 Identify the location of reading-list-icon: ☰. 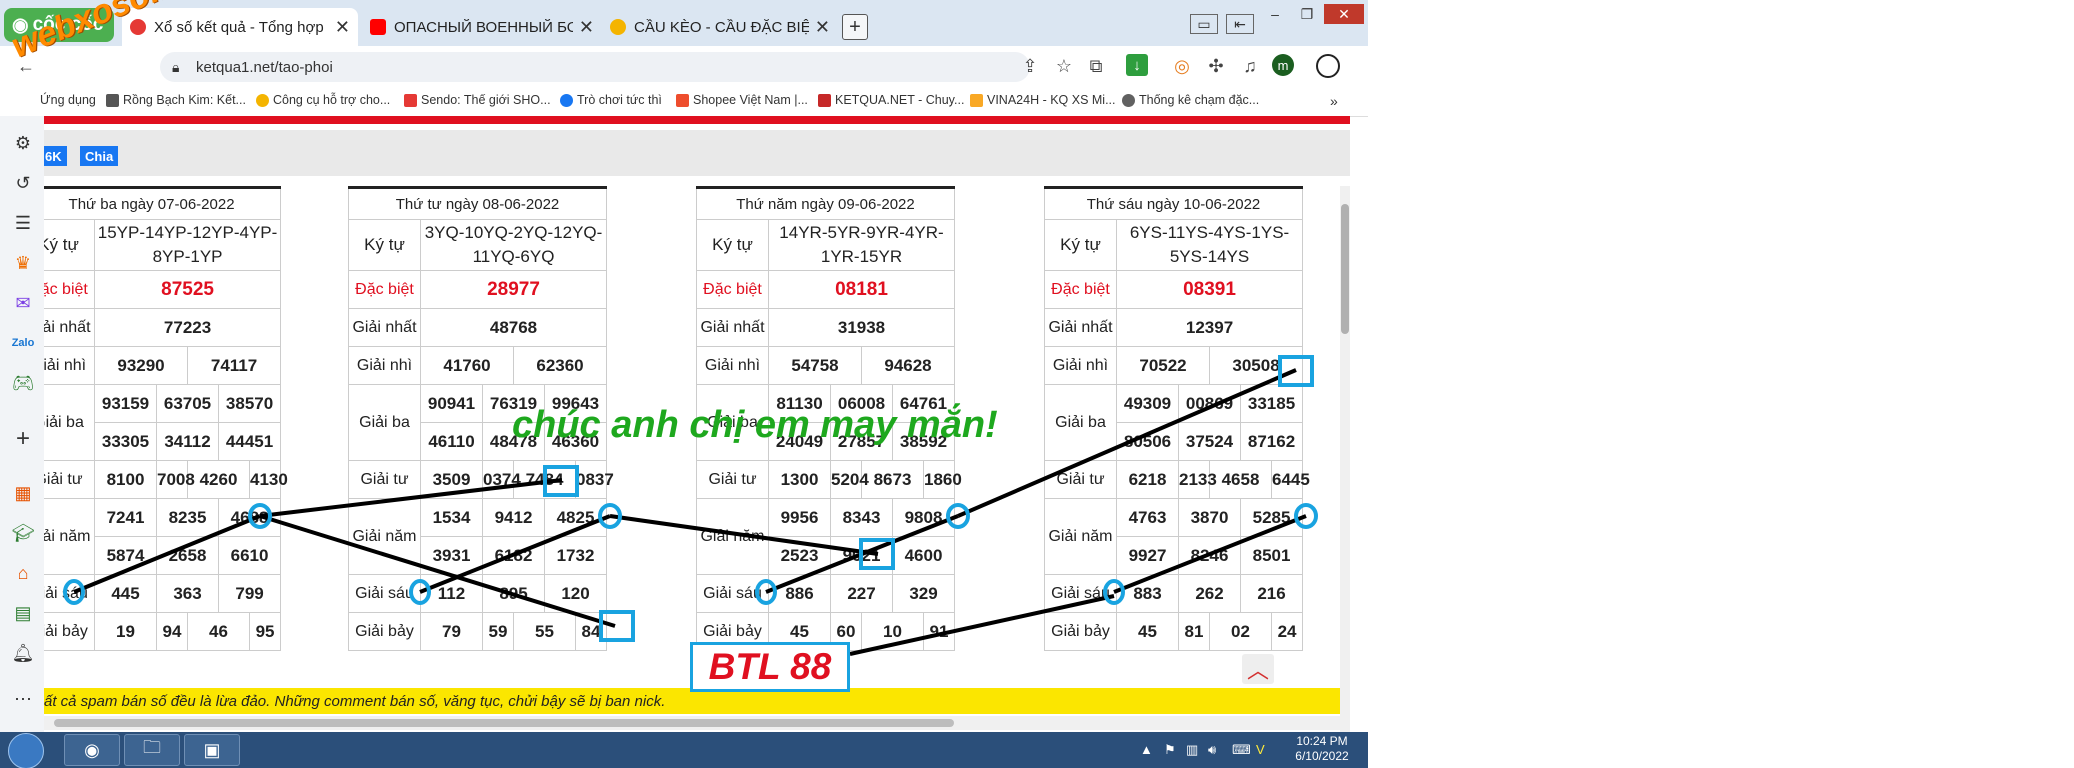
(23, 223).